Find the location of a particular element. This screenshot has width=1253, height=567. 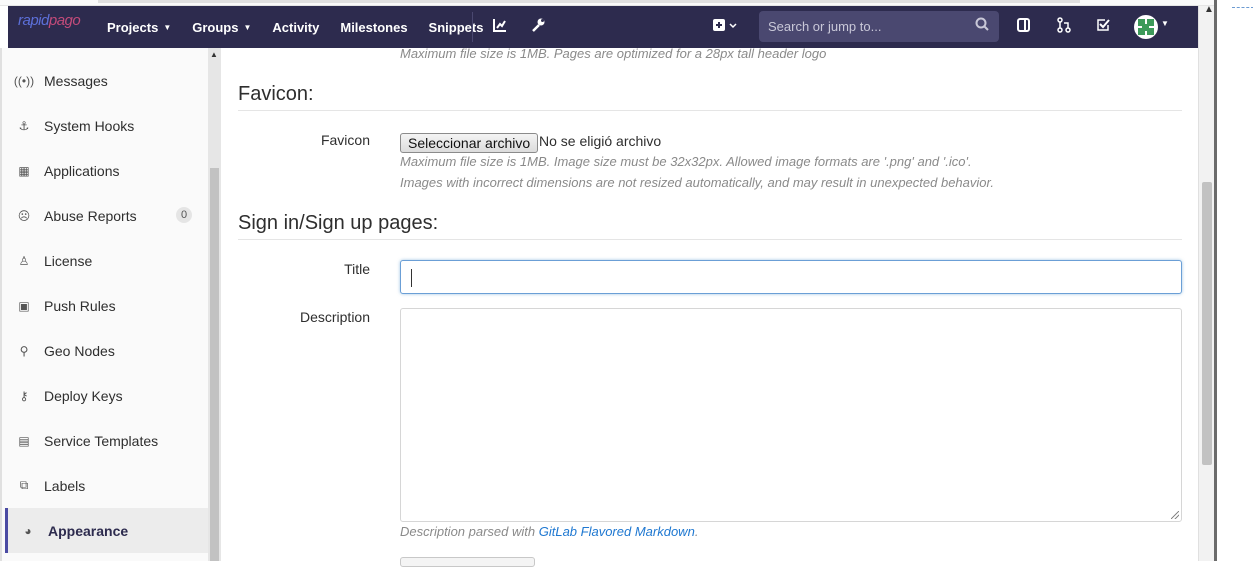

nav-label: Activity is located at coordinates (296, 27).